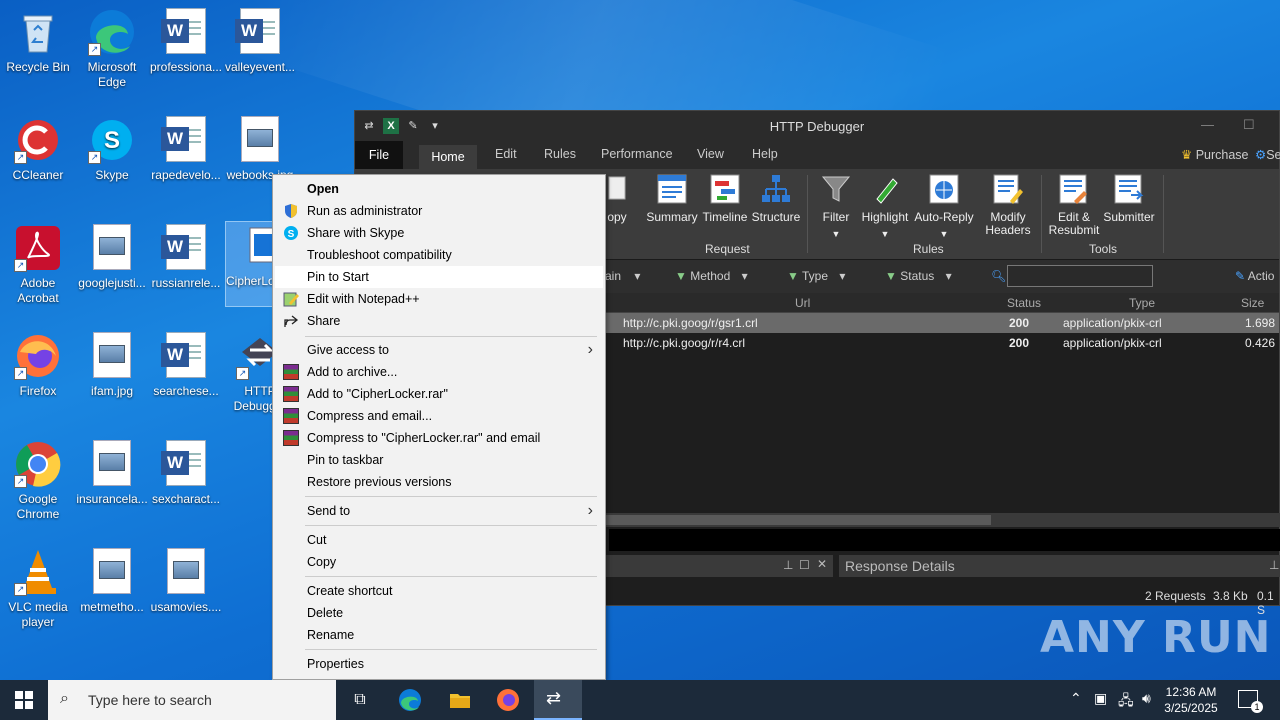 This screenshot has height=720, width=1280. Describe the element at coordinates (112, 49) in the screenshot. I see `desktop-icon-edge: ↗ Microsoft Edge` at that location.